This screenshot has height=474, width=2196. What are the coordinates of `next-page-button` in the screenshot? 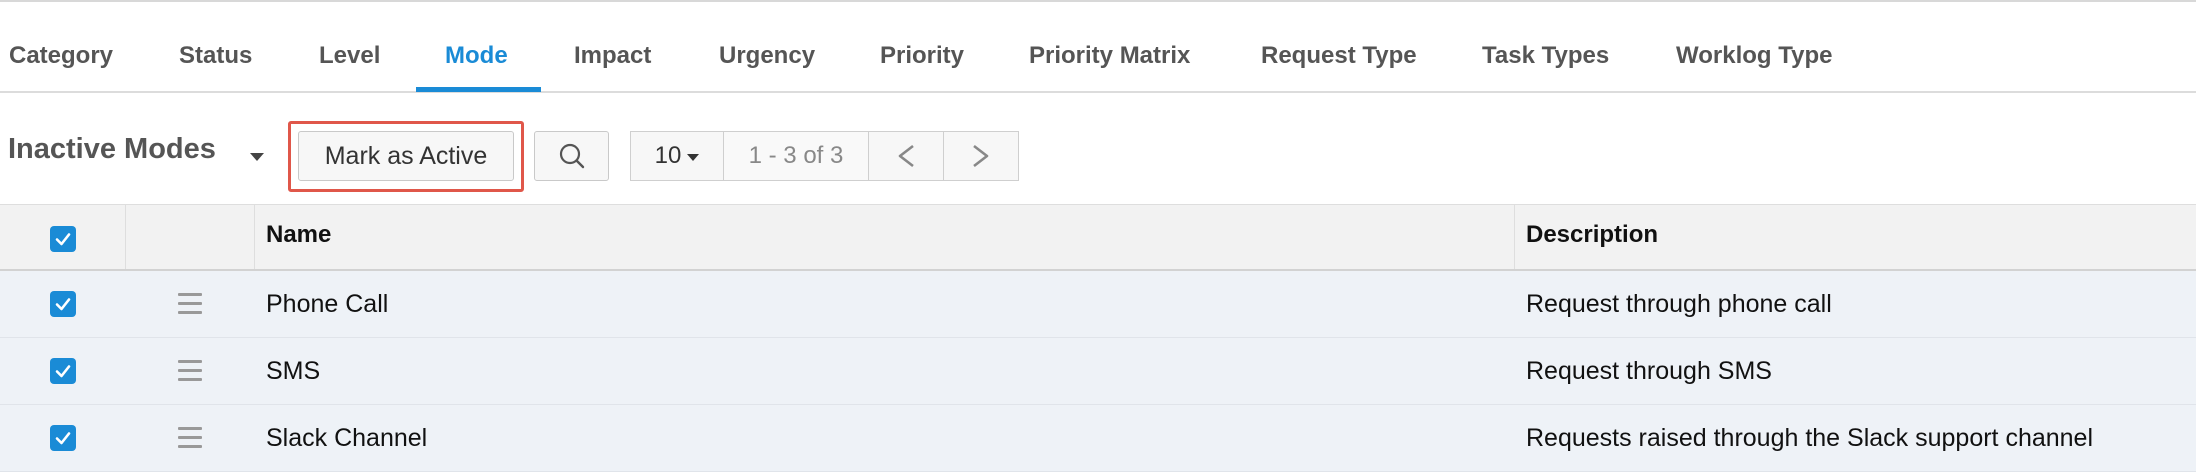 It's located at (981, 156).